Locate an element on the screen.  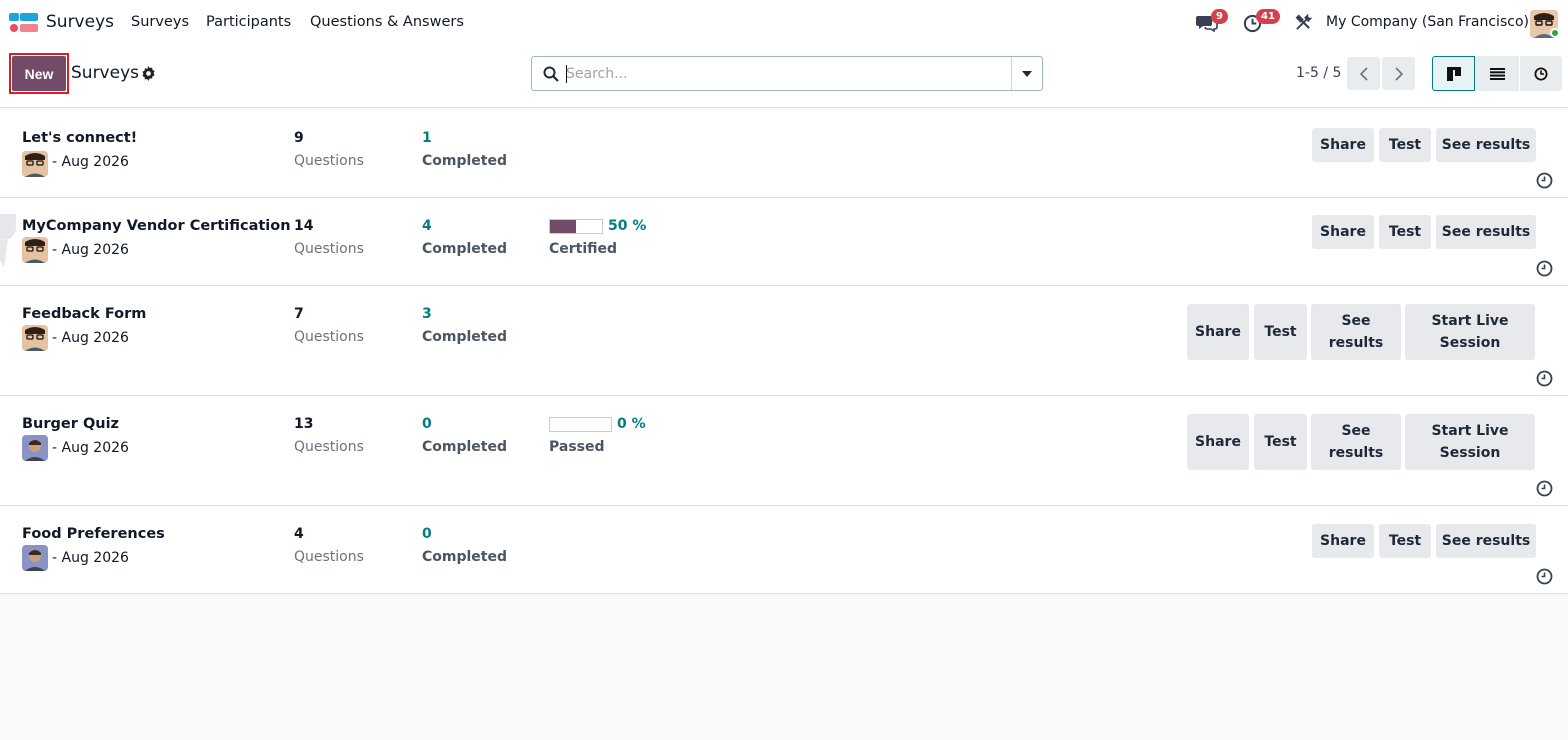
success-label: Passed is located at coordinates (577, 447).